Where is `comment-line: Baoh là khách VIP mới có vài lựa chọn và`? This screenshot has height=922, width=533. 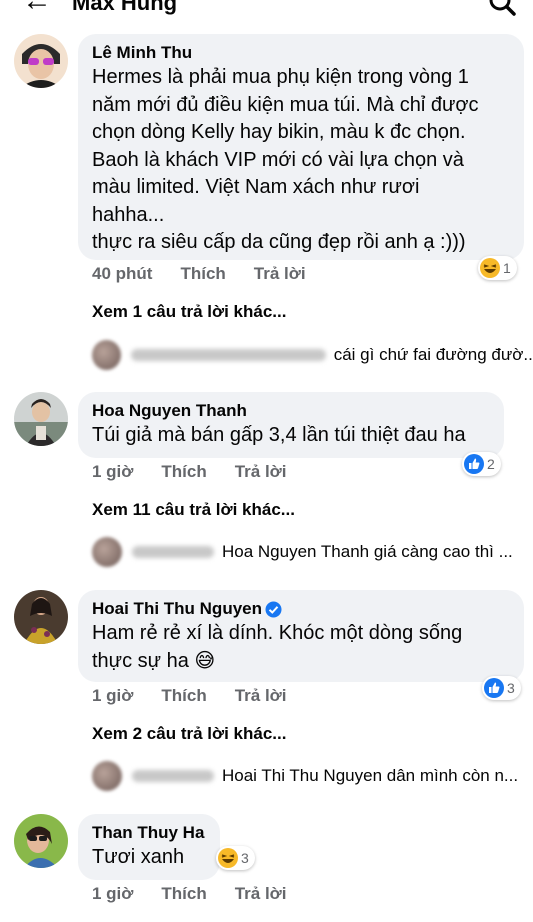 comment-line: Baoh là khách VIP mới có vài lựa chọn và is located at coordinates (278, 159).